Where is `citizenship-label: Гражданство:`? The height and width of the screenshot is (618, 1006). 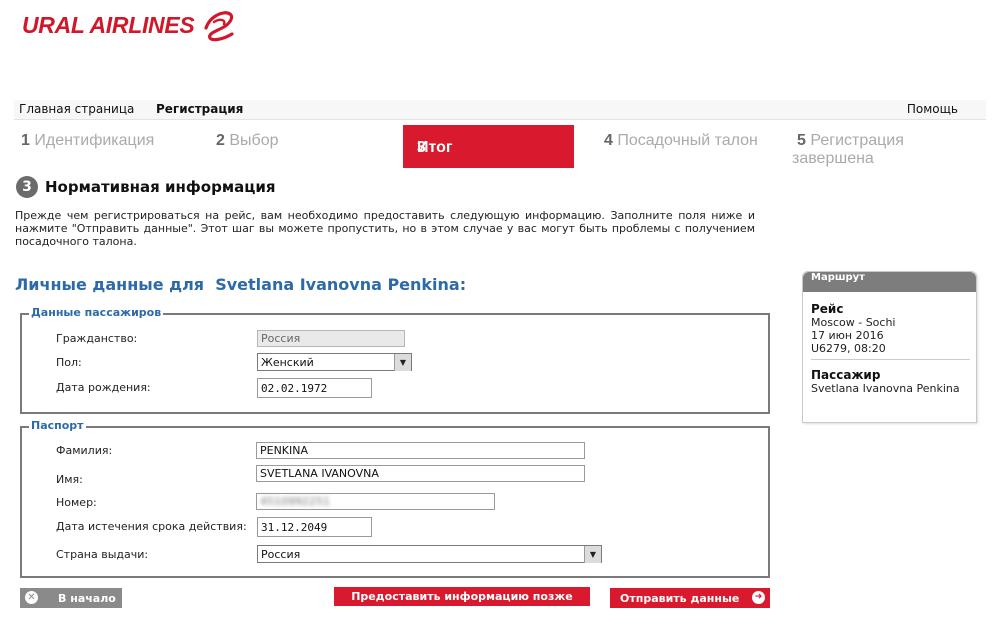
citizenship-label: Гражданство: is located at coordinates (97, 338).